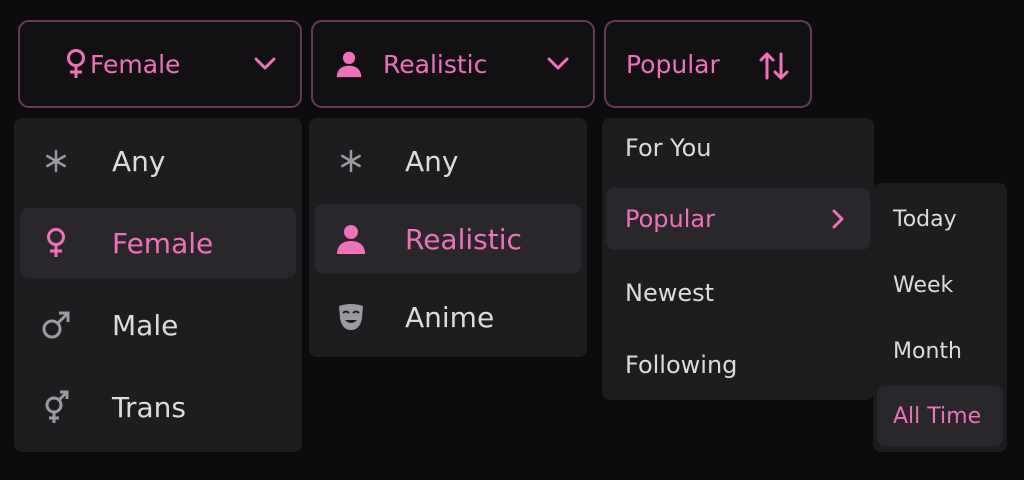  I want to click on transgender-icon, so click(56, 406).